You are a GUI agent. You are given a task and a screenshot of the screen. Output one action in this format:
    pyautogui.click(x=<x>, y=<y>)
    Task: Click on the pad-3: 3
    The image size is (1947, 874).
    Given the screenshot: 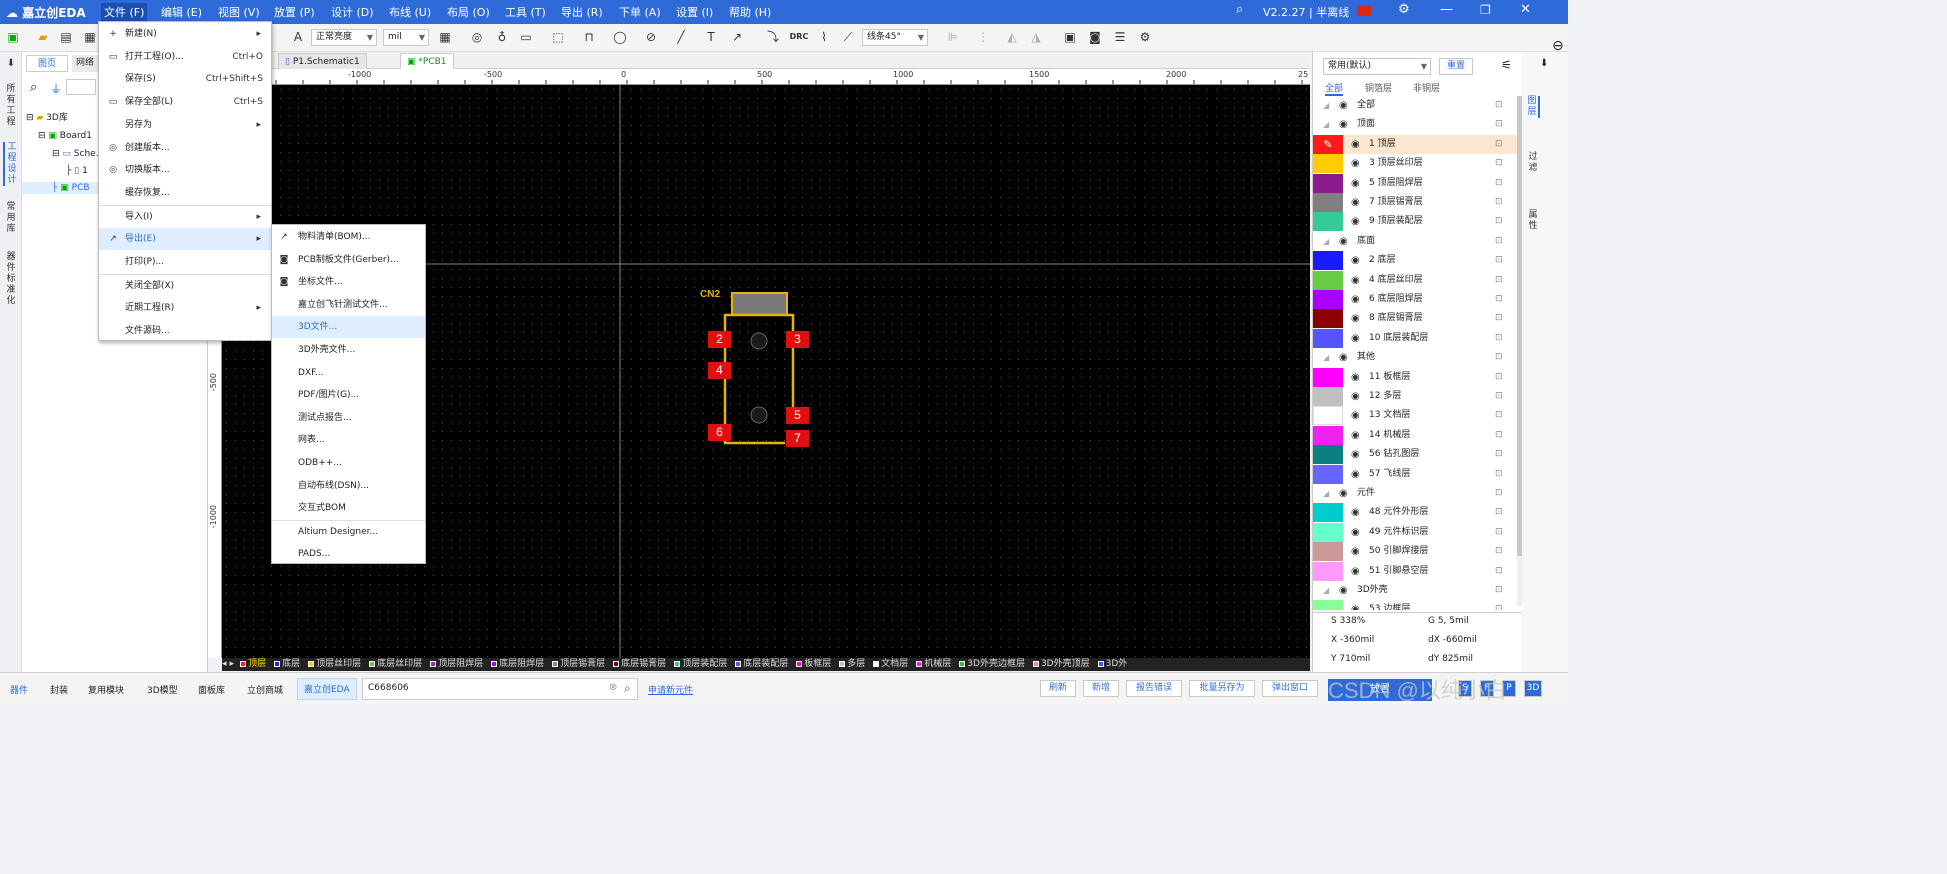 What is the action you would take?
    pyautogui.click(x=797, y=339)
    